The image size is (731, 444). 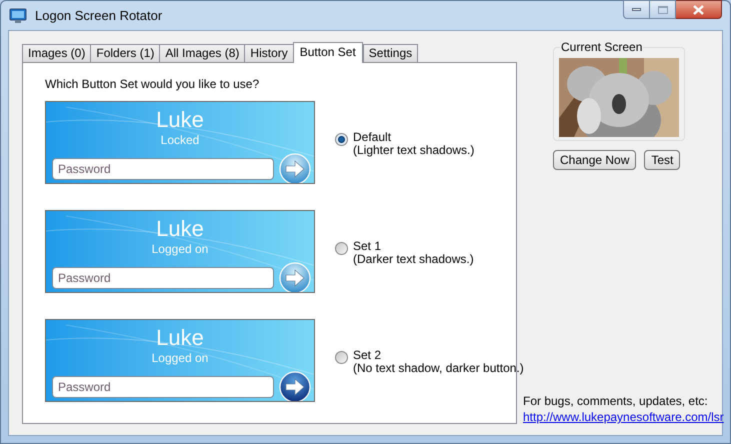 What do you see at coordinates (327, 52) in the screenshot?
I see `tab: Button Set` at bounding box center [327, 52].